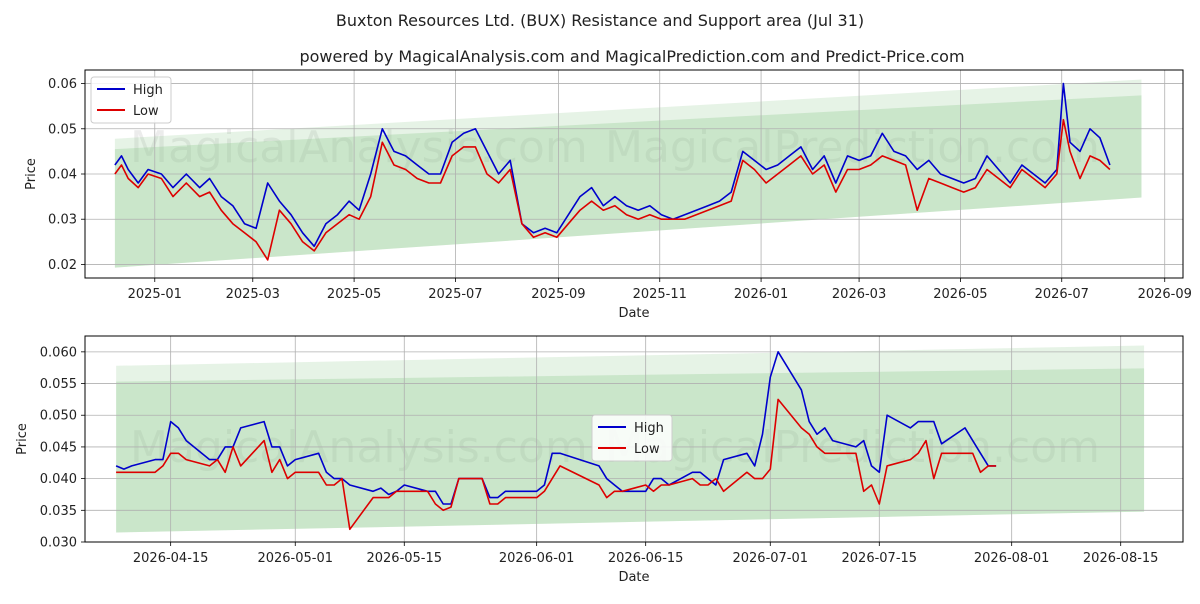 This screenshot has width=1200, height=604. What do you see at coordinates (62, 265) in the screenshot?
I see `y-tick-label: 0.02` at bounding box center [62, 265].